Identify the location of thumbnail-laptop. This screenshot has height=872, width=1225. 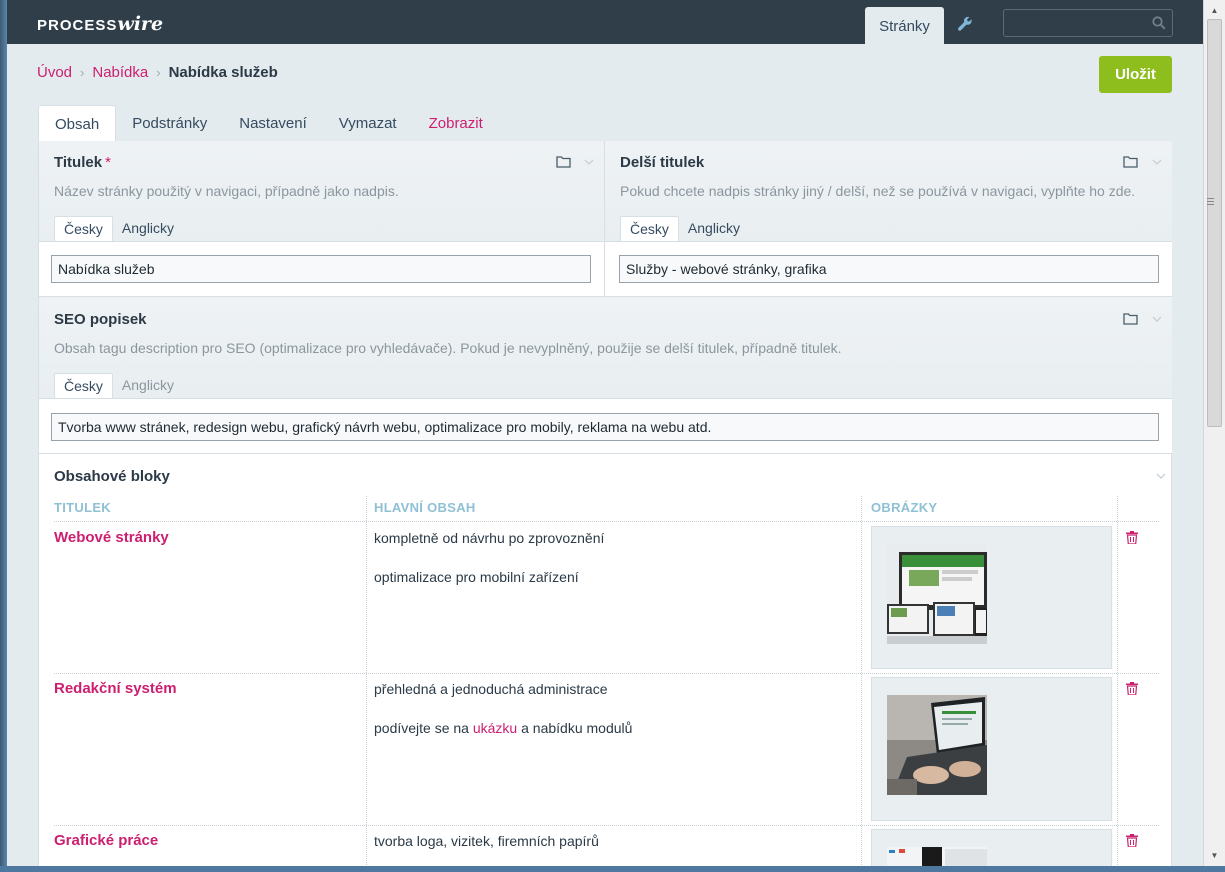
(937, 745).